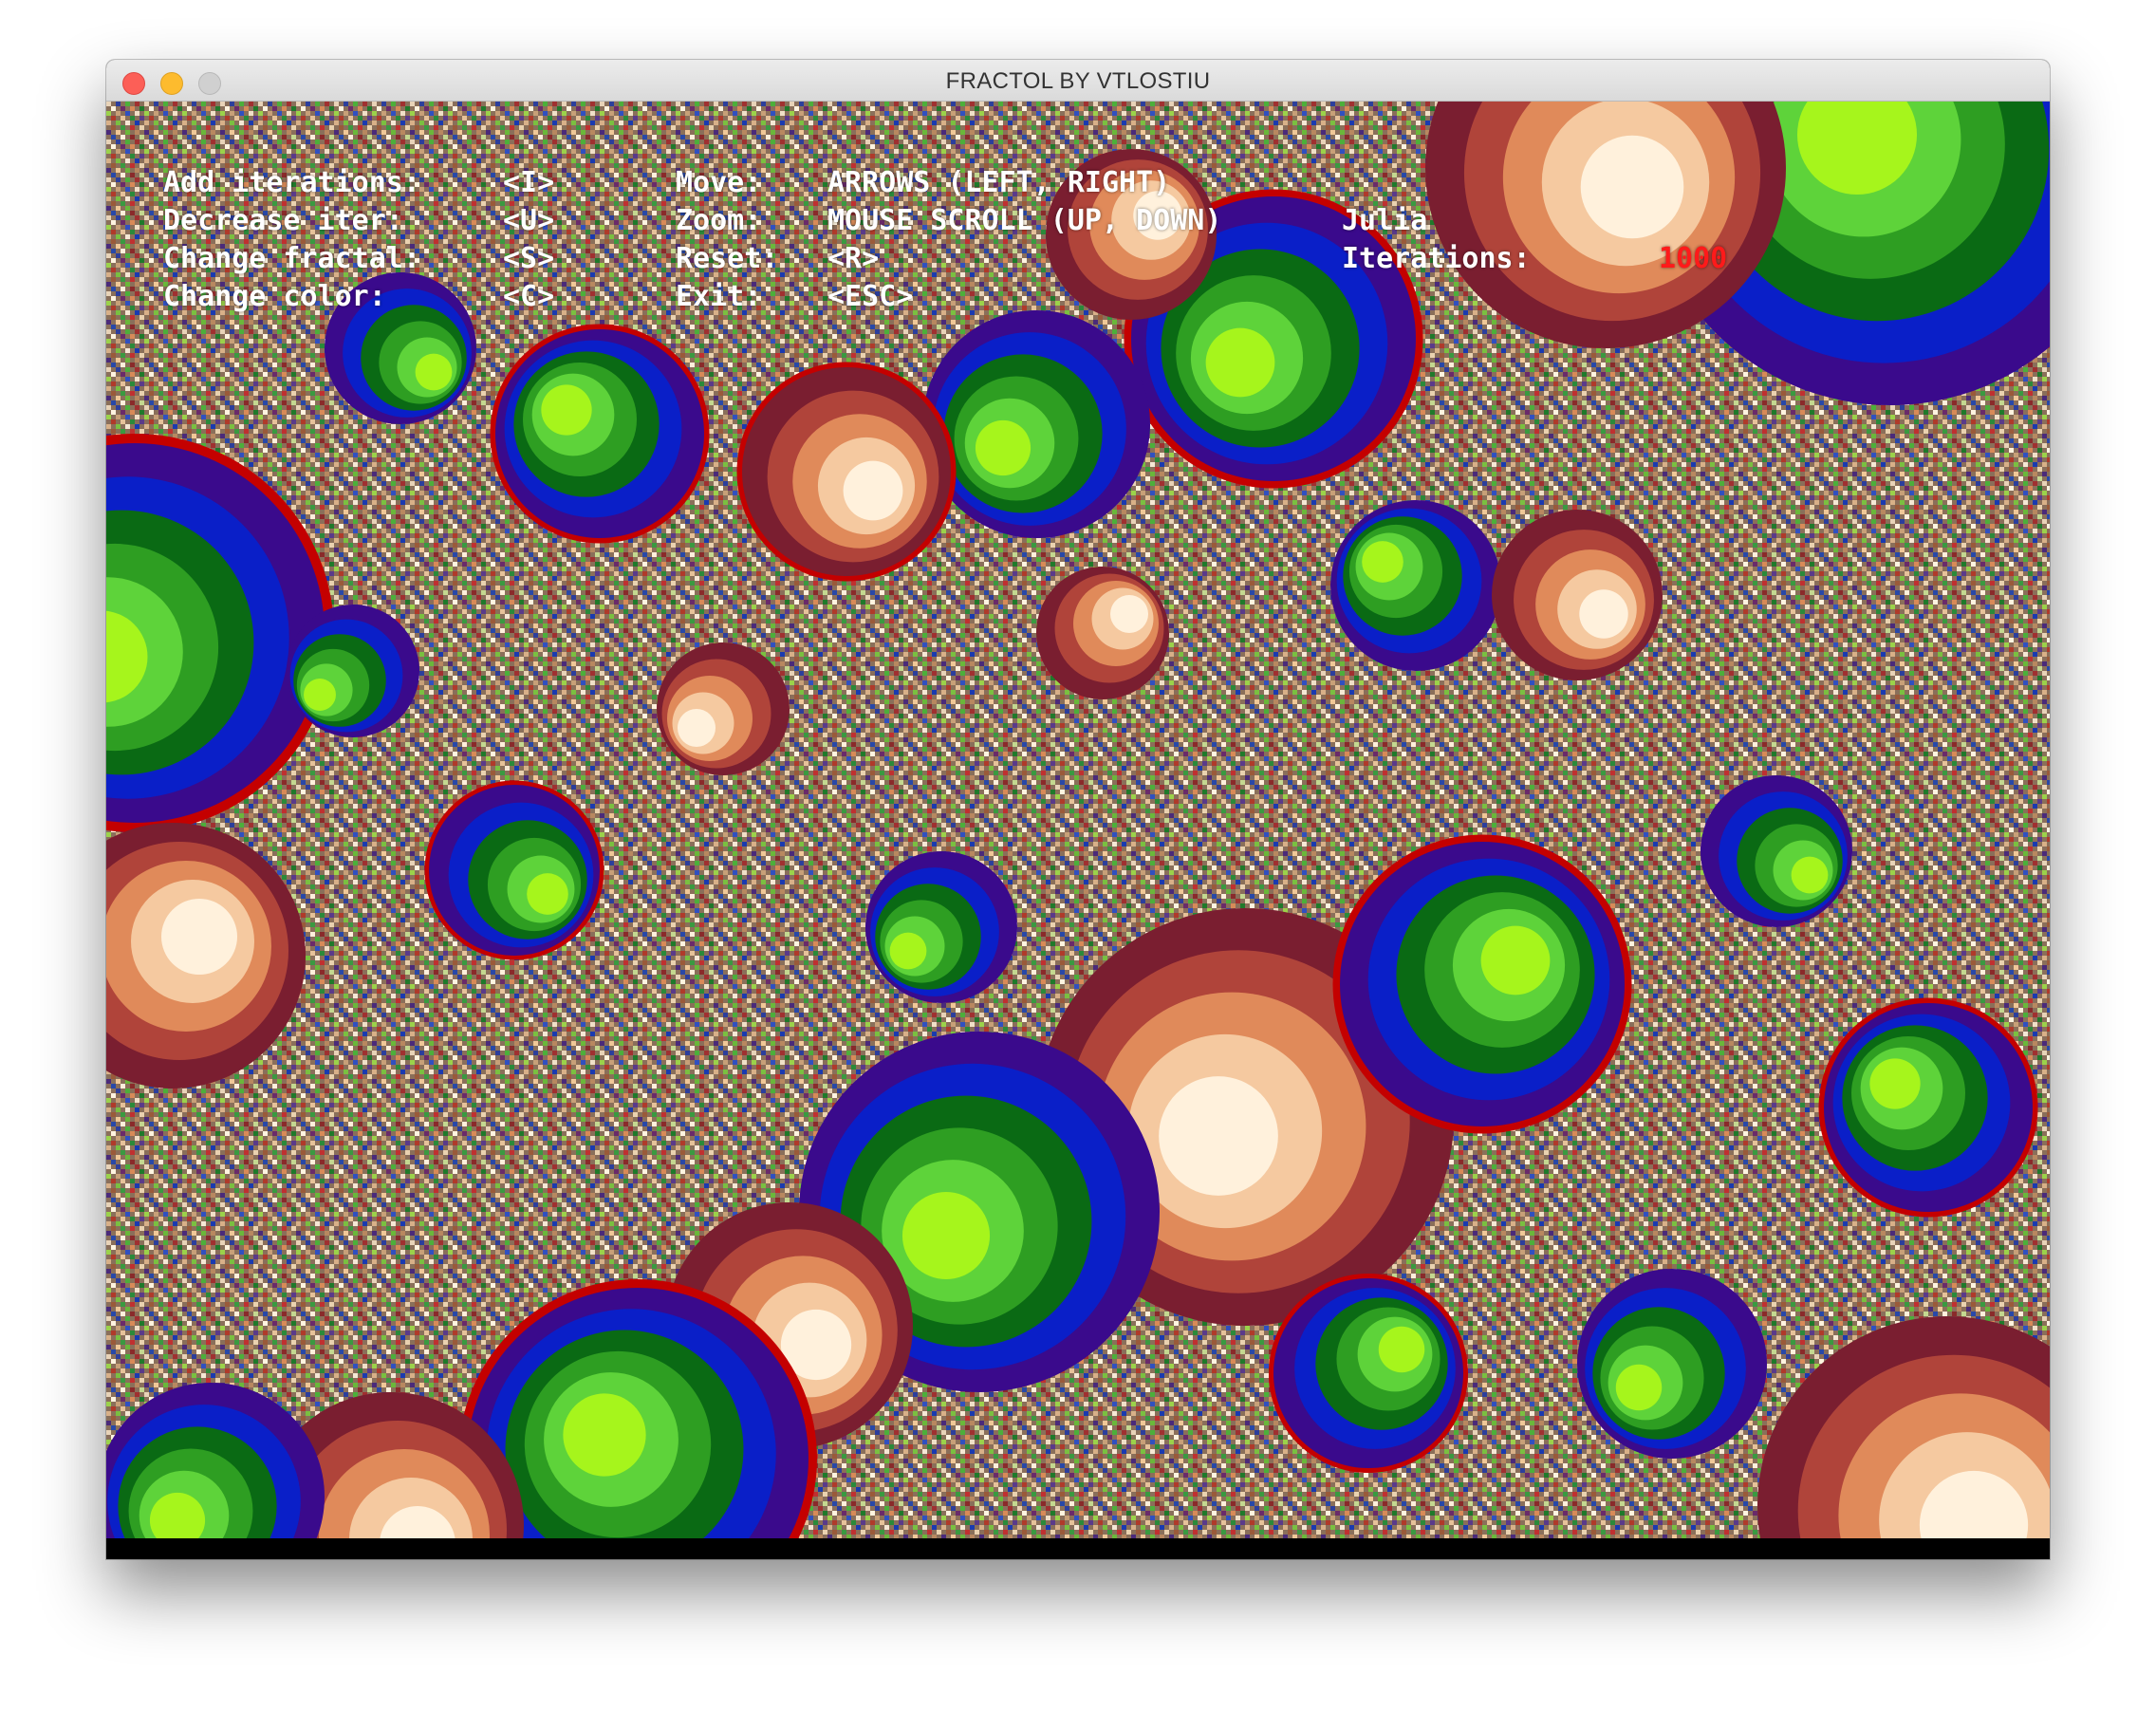  I want to click on hud-control-row: Change fractal: <S>, so click(358, 259).